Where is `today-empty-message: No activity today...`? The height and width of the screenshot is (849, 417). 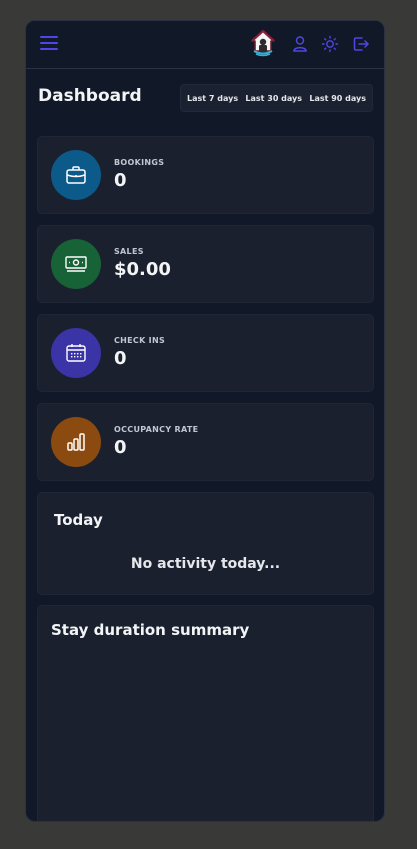
today-empty-message: No activity today... is located at coordinates (205, 564).